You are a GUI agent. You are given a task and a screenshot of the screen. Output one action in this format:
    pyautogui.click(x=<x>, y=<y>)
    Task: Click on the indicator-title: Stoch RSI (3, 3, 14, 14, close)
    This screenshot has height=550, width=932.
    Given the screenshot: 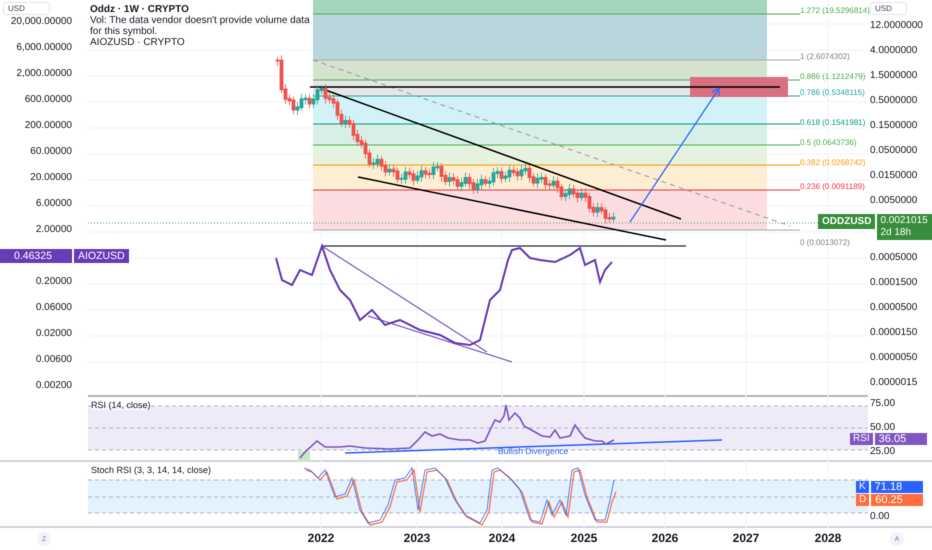 What is the action you would take?
    pyautogui.click(x=151, y=470)
    